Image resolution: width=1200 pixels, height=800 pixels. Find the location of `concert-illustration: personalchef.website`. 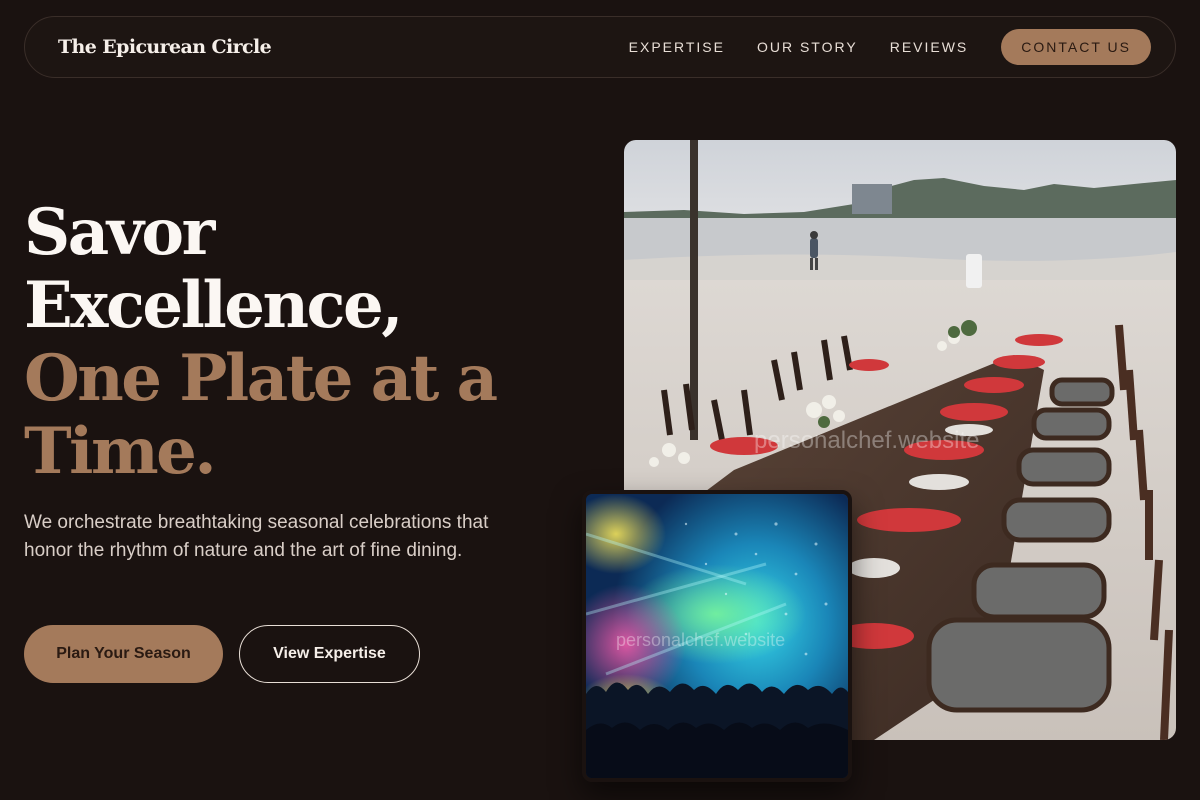

concert-illustration: personalchef.website is located at coordinates (717, 636).